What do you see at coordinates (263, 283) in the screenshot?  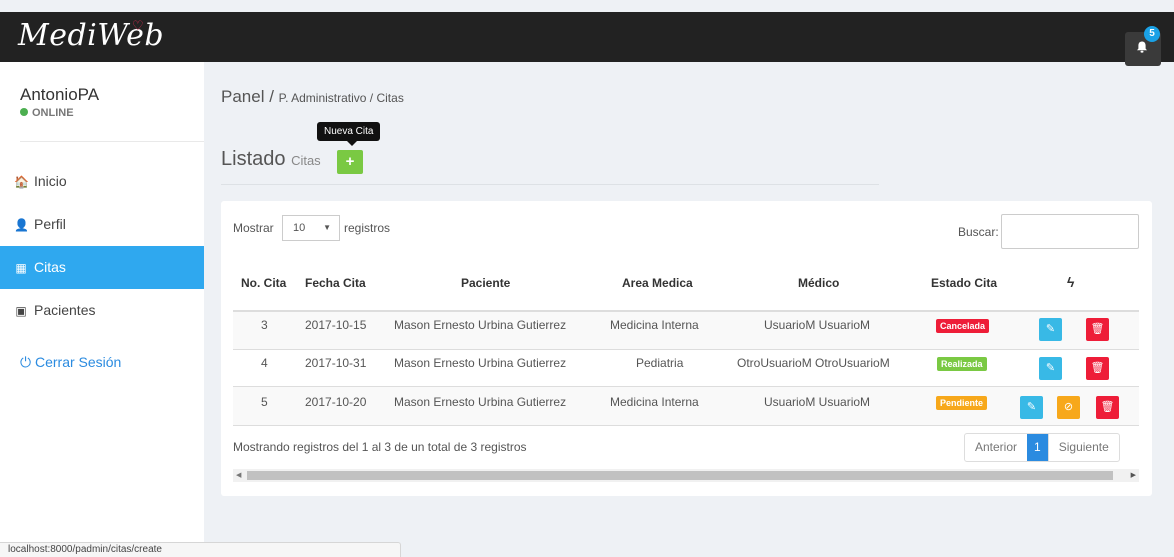 I see `column-header-no-cita: No. Cita` at bounding box center [263, 283].